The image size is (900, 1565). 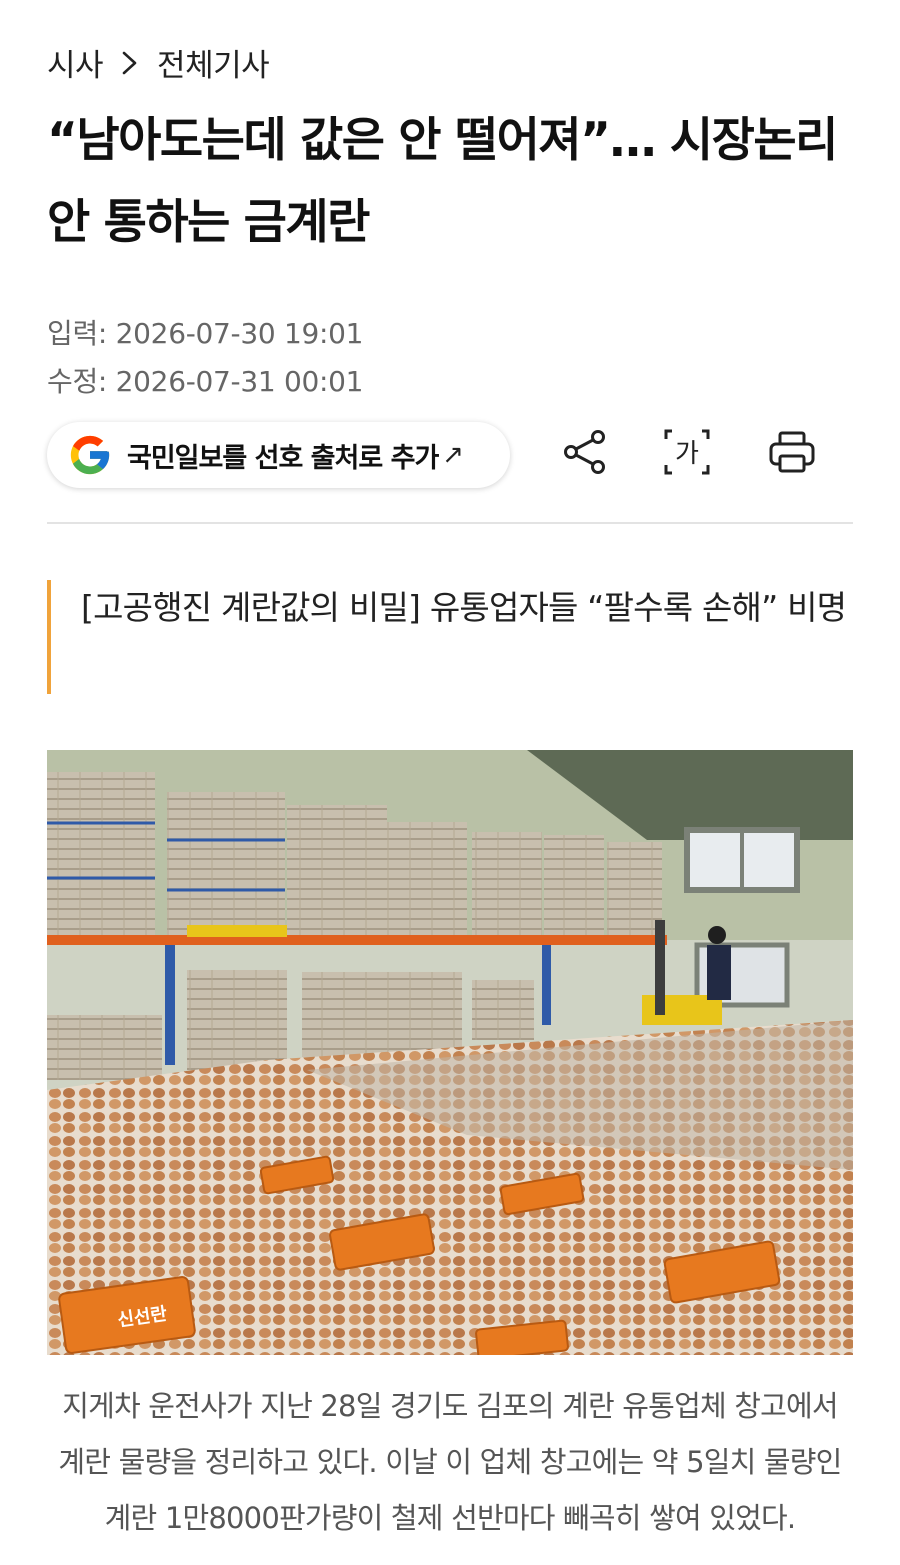 I want to click on breadcrumb-subsection: 전체기사, so click(x=213, y=62).